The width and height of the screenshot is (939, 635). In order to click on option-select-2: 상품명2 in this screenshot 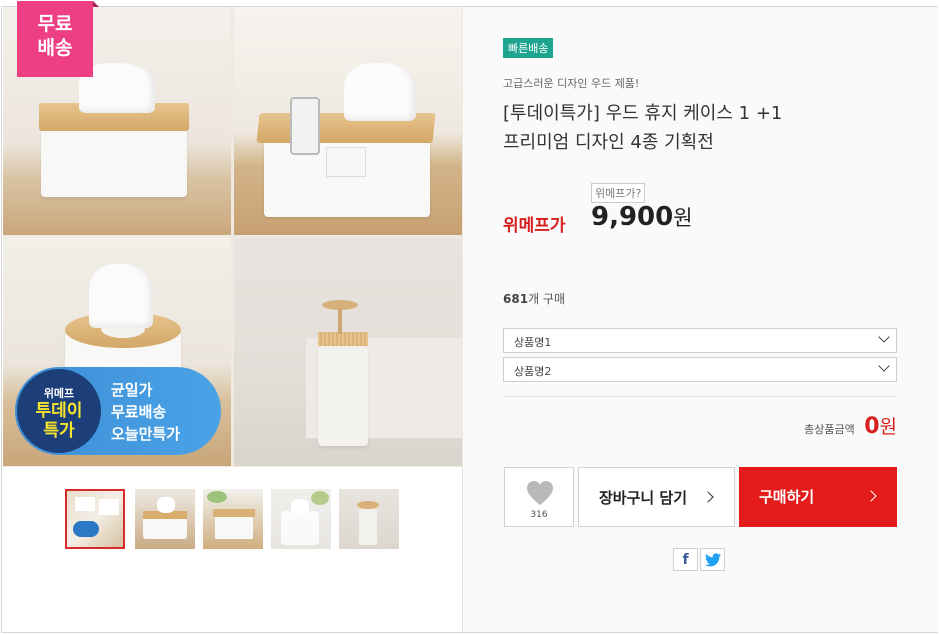, I will do `click(700, 369)`.